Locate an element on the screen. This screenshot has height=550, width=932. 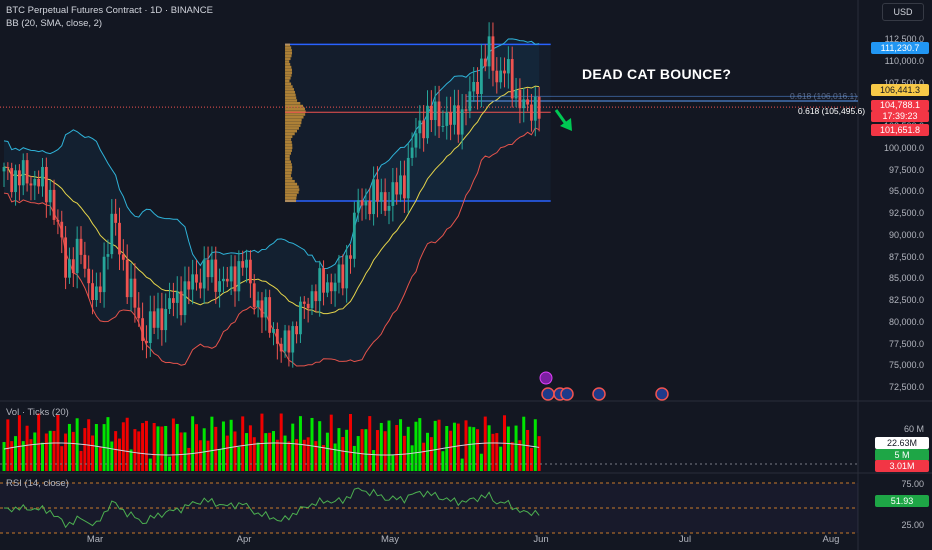
time-tick-aug: Aug is located at coordinates (831, 539).